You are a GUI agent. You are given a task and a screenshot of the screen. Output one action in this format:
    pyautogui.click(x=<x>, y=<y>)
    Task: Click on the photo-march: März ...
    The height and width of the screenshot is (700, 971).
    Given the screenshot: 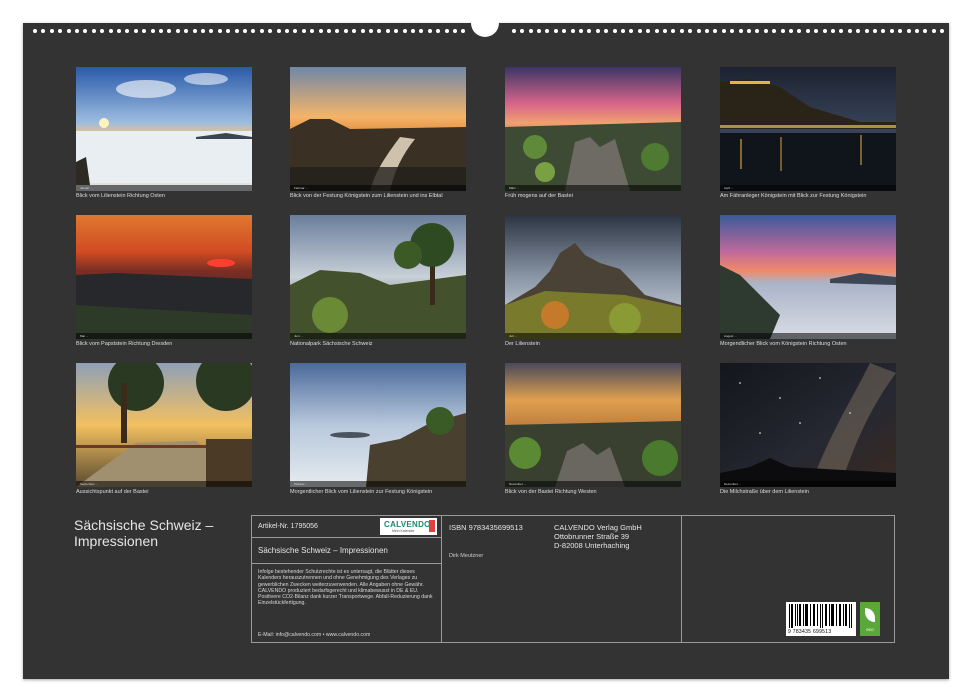 What is the action you would take?
    pyautogui.click(x=593, y=129)
    